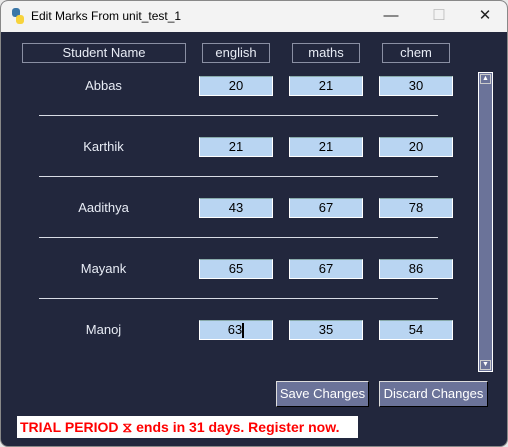 The width and height of the screenshot is (508, 447). I want to click on student-name: Abbas, so click(103, 85).